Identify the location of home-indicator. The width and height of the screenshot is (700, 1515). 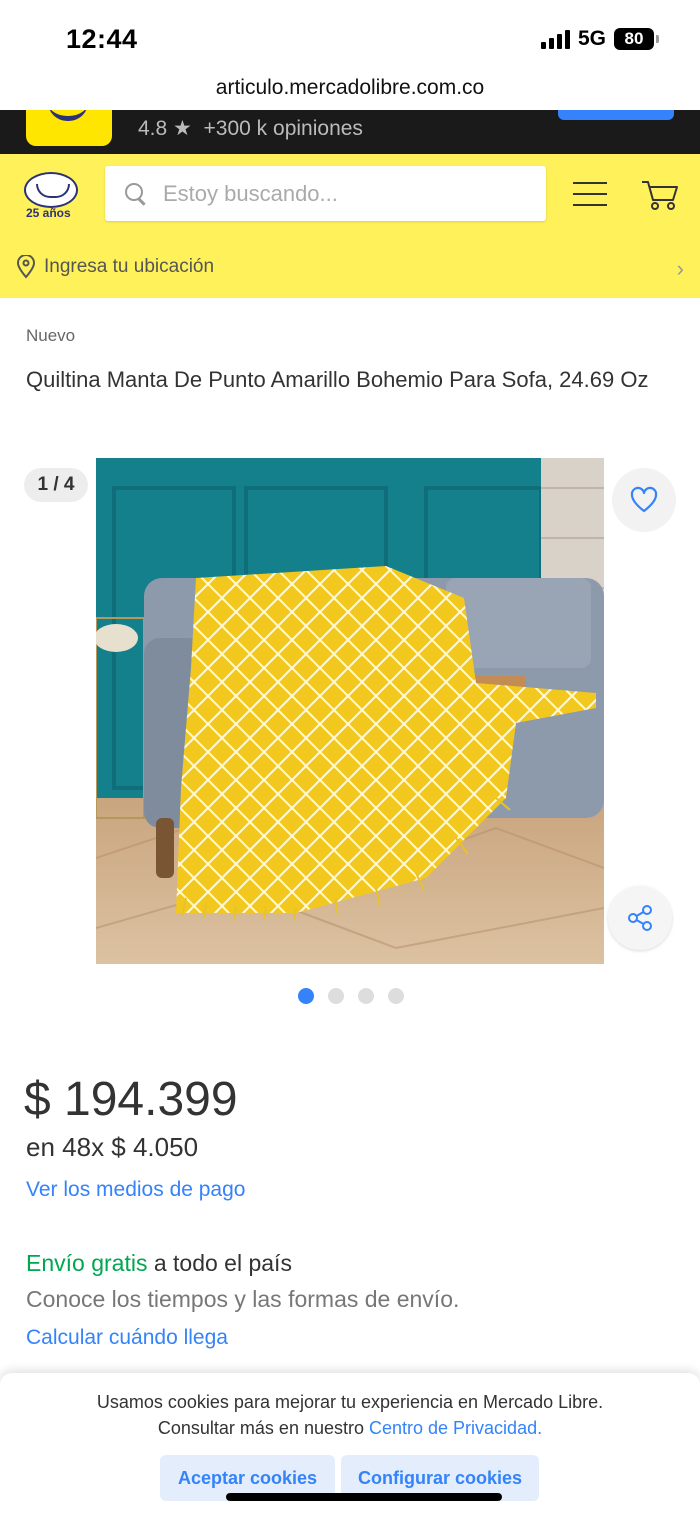
(364, 1497).